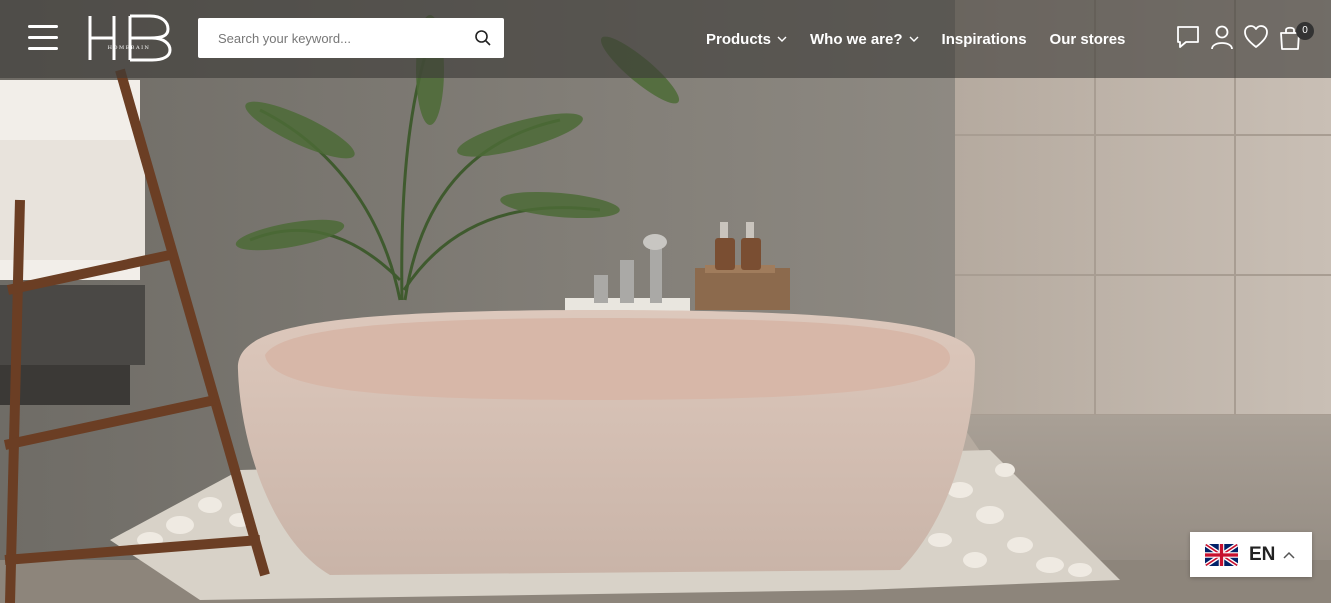  I want to click on header-actions, so click(1243, 39).